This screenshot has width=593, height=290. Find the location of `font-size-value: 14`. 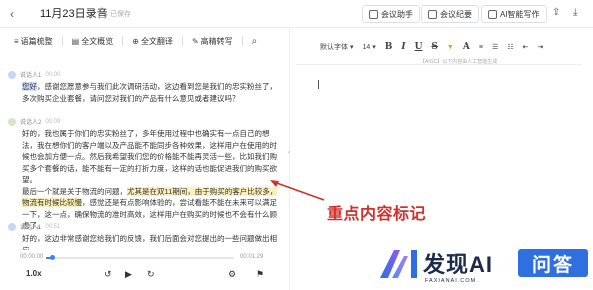

font-size-value: 14 is located at coordinates (366, 47).